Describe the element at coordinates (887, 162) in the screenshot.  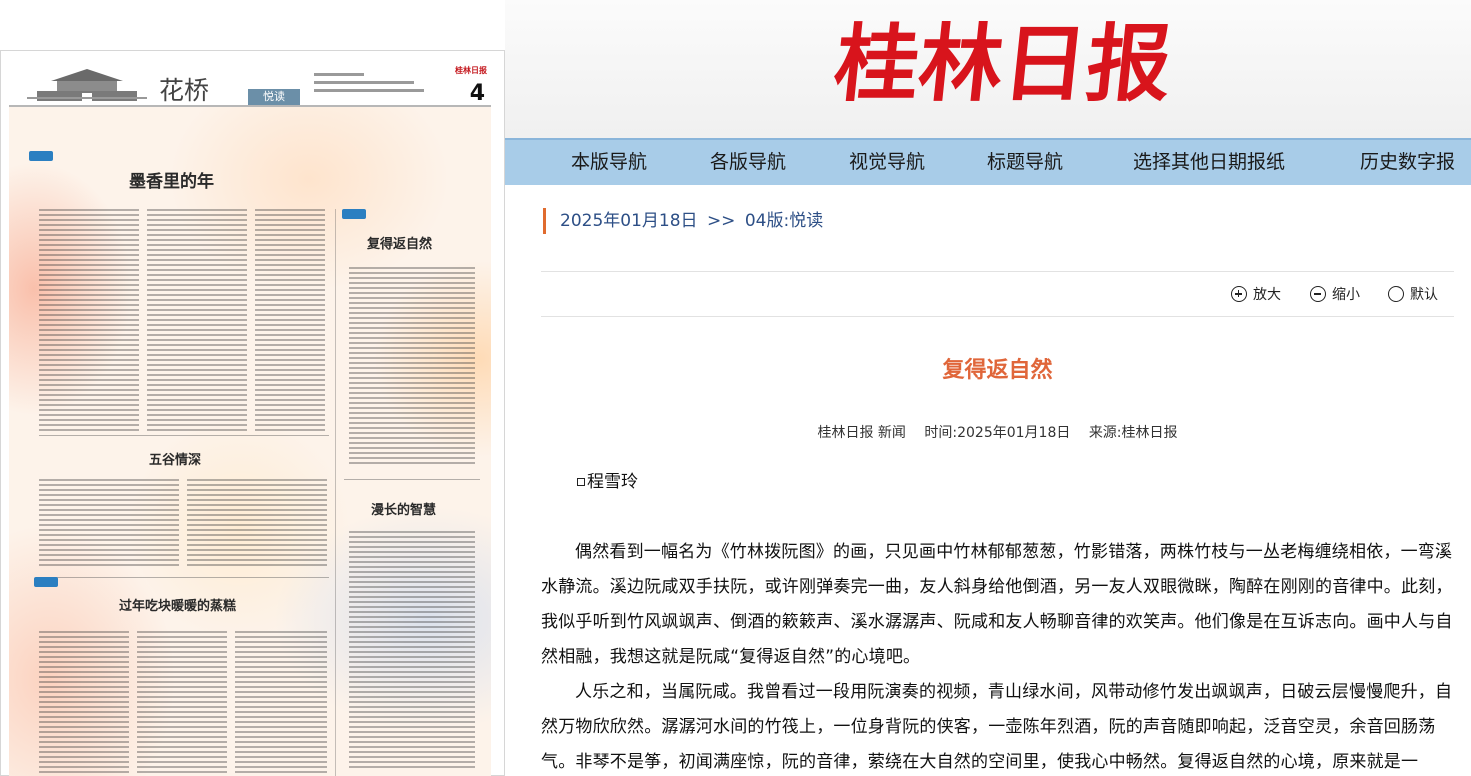
I see `nav-visual: 视觉导航` at that location.